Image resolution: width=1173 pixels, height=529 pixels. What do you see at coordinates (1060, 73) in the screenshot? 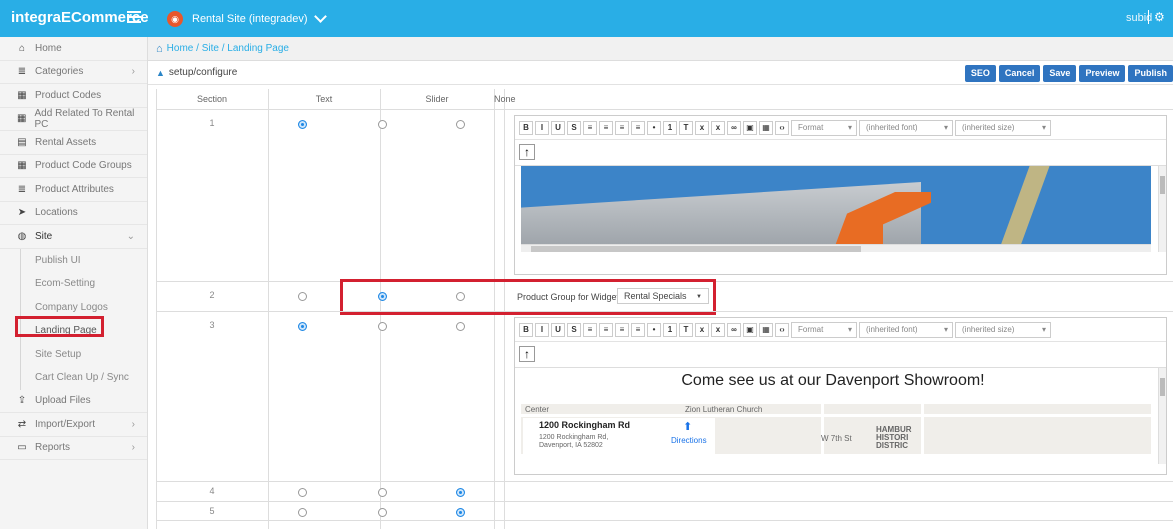
I see `save-button: Save` at bounding box center [1060, 73].